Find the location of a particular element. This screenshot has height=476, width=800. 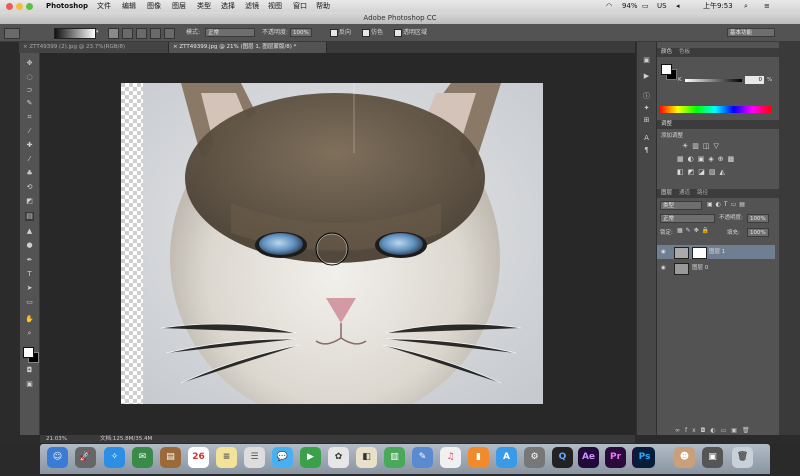

photoshop-icon: Ps is located at coordinates (644, 457).